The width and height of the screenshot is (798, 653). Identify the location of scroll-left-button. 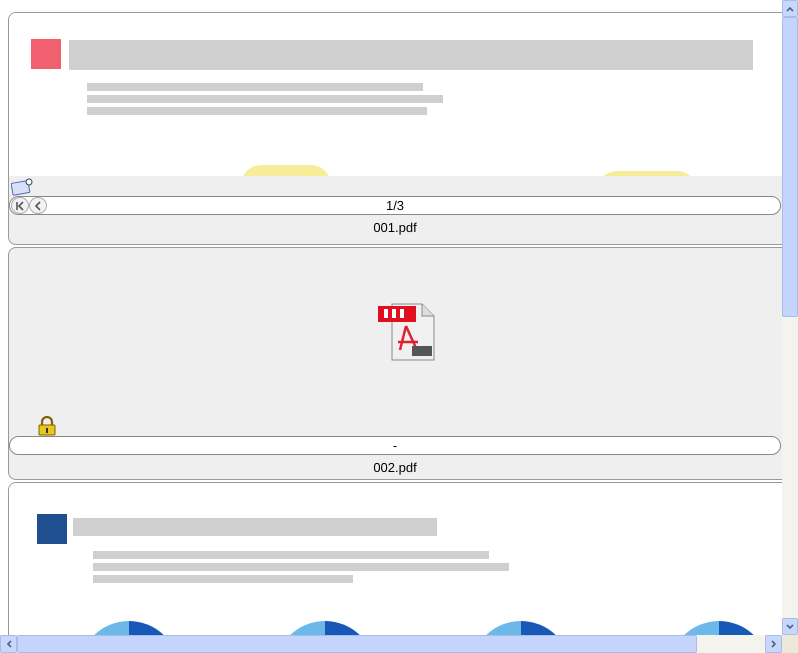
(8, 644).